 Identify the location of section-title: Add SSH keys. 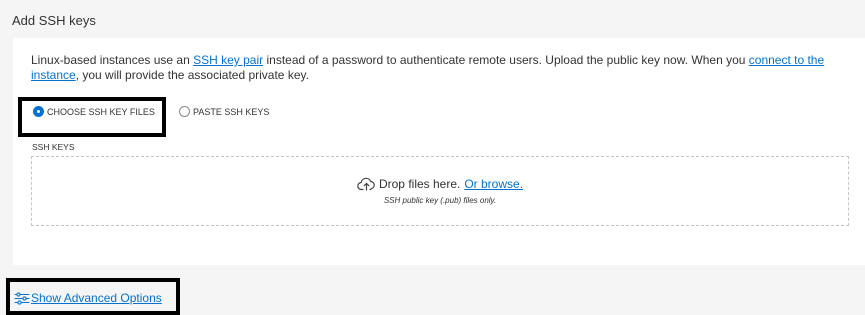
(54, 20).